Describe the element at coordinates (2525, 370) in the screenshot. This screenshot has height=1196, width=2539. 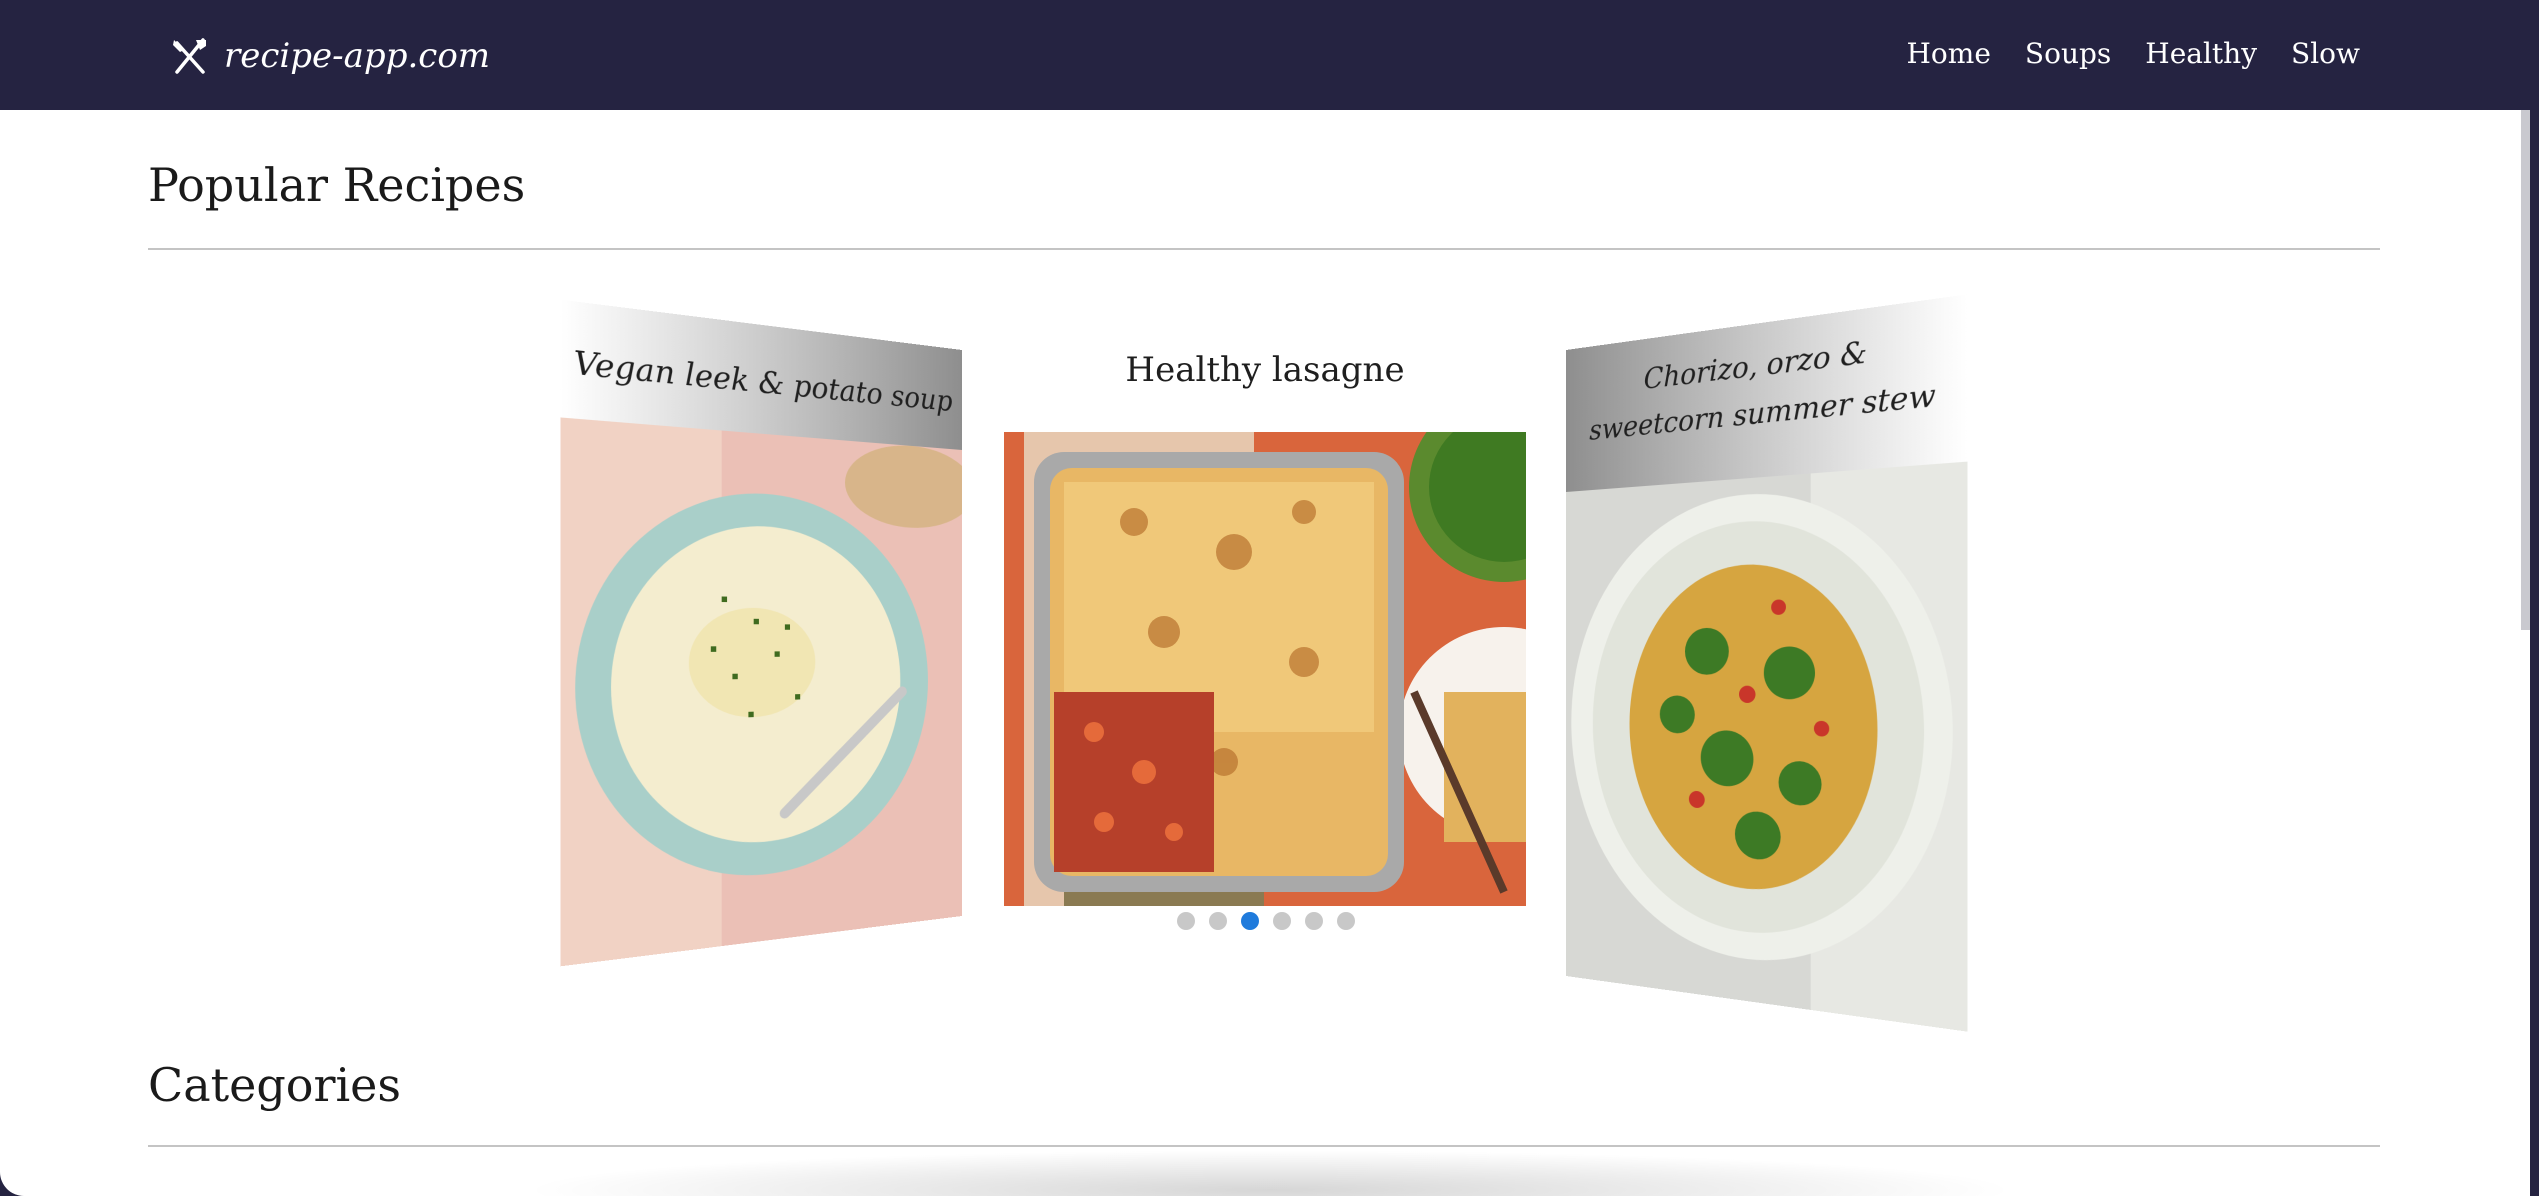
I see `scrollbar` at that location.